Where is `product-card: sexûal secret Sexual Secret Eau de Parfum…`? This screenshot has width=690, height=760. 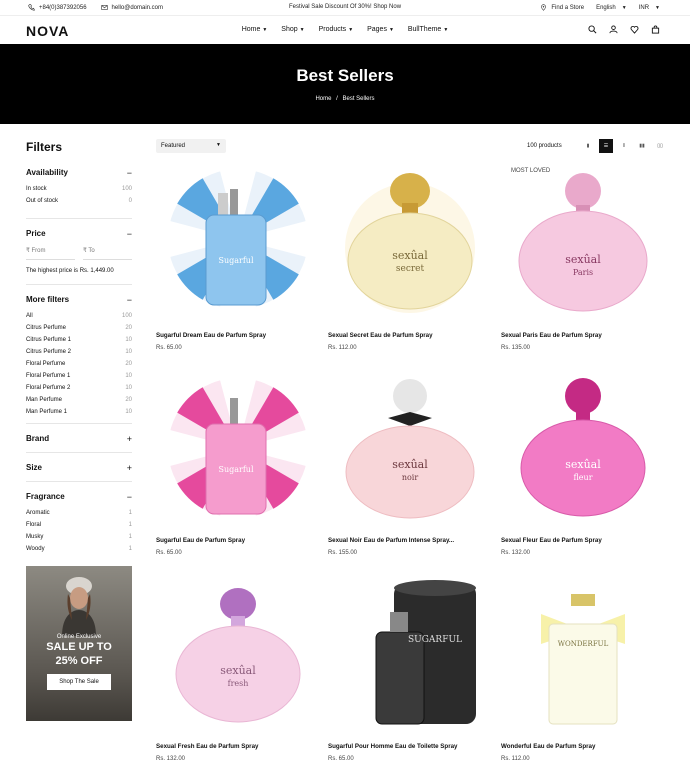
product-card: sexûal secret Sexual Secret Eau de Parfum… is located at coordinates (410, 263).